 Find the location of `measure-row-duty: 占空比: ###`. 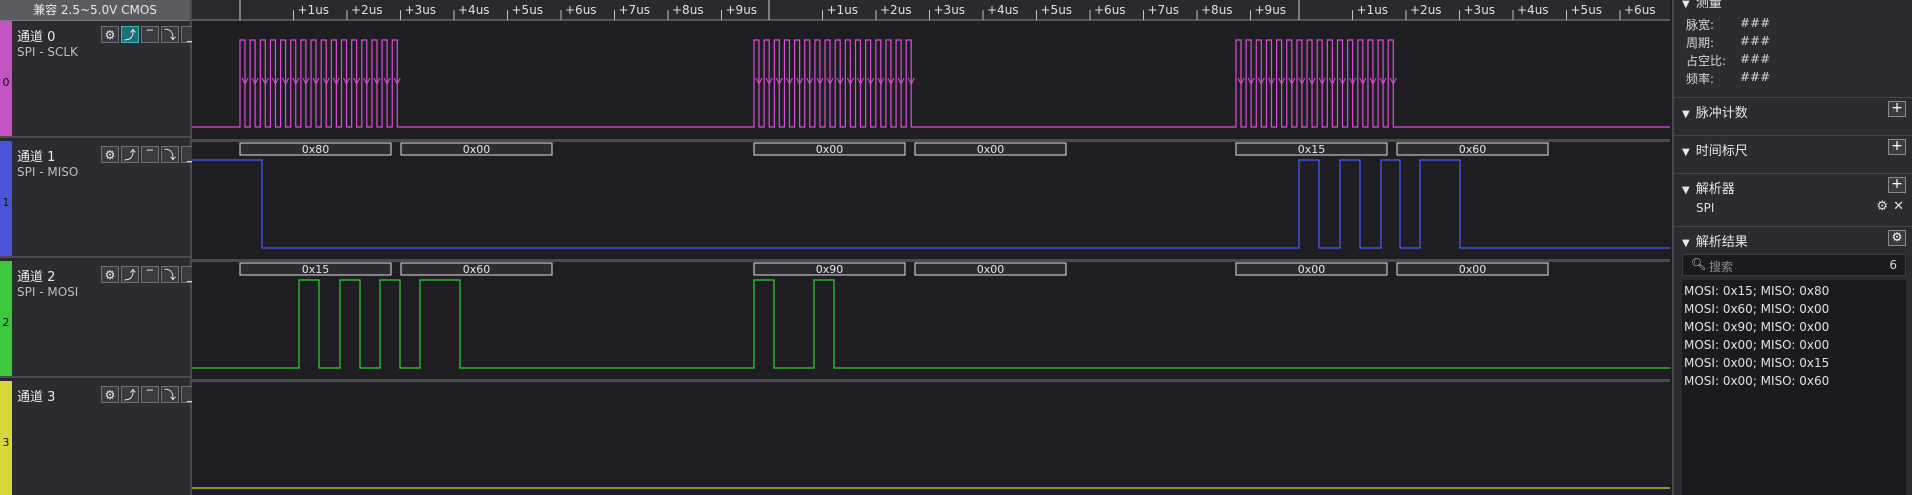

measure-row-duty: 占空比: ### is located at coordinates (1728, 60).